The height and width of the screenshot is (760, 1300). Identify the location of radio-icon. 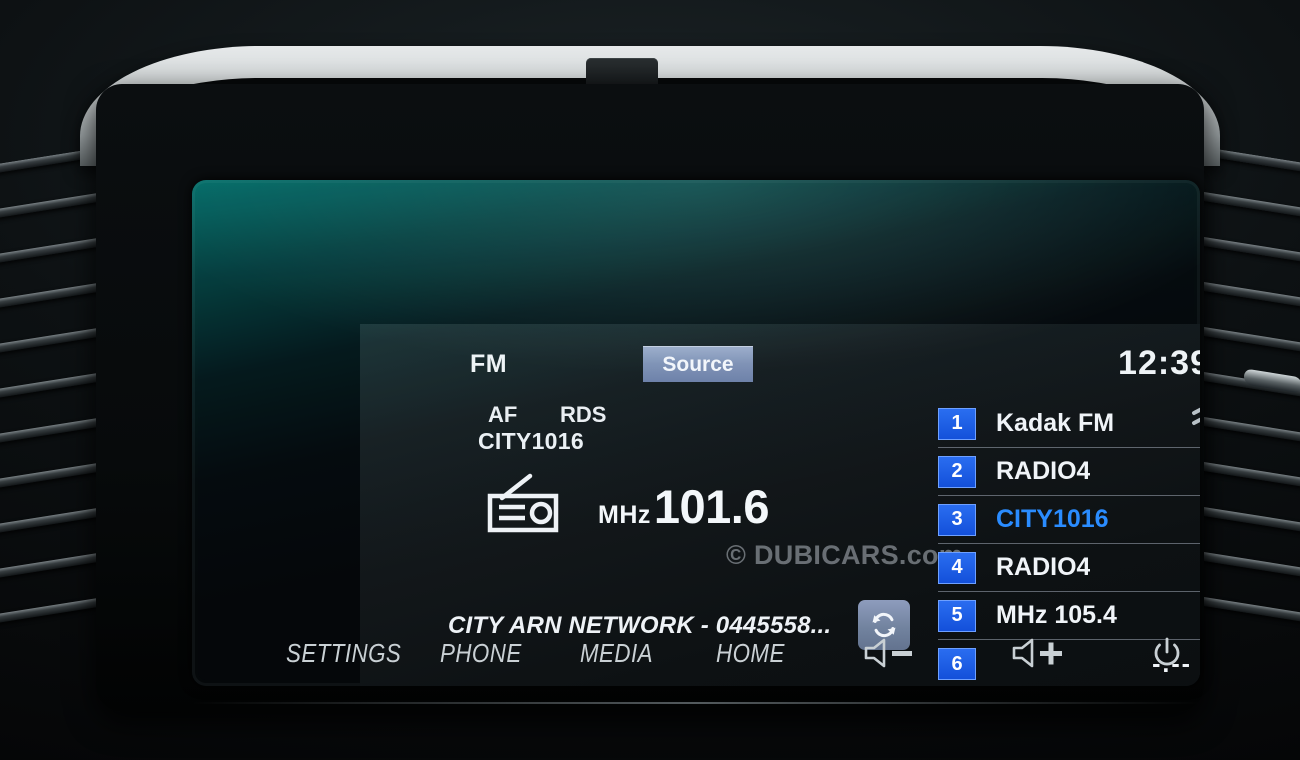
(524, 507).